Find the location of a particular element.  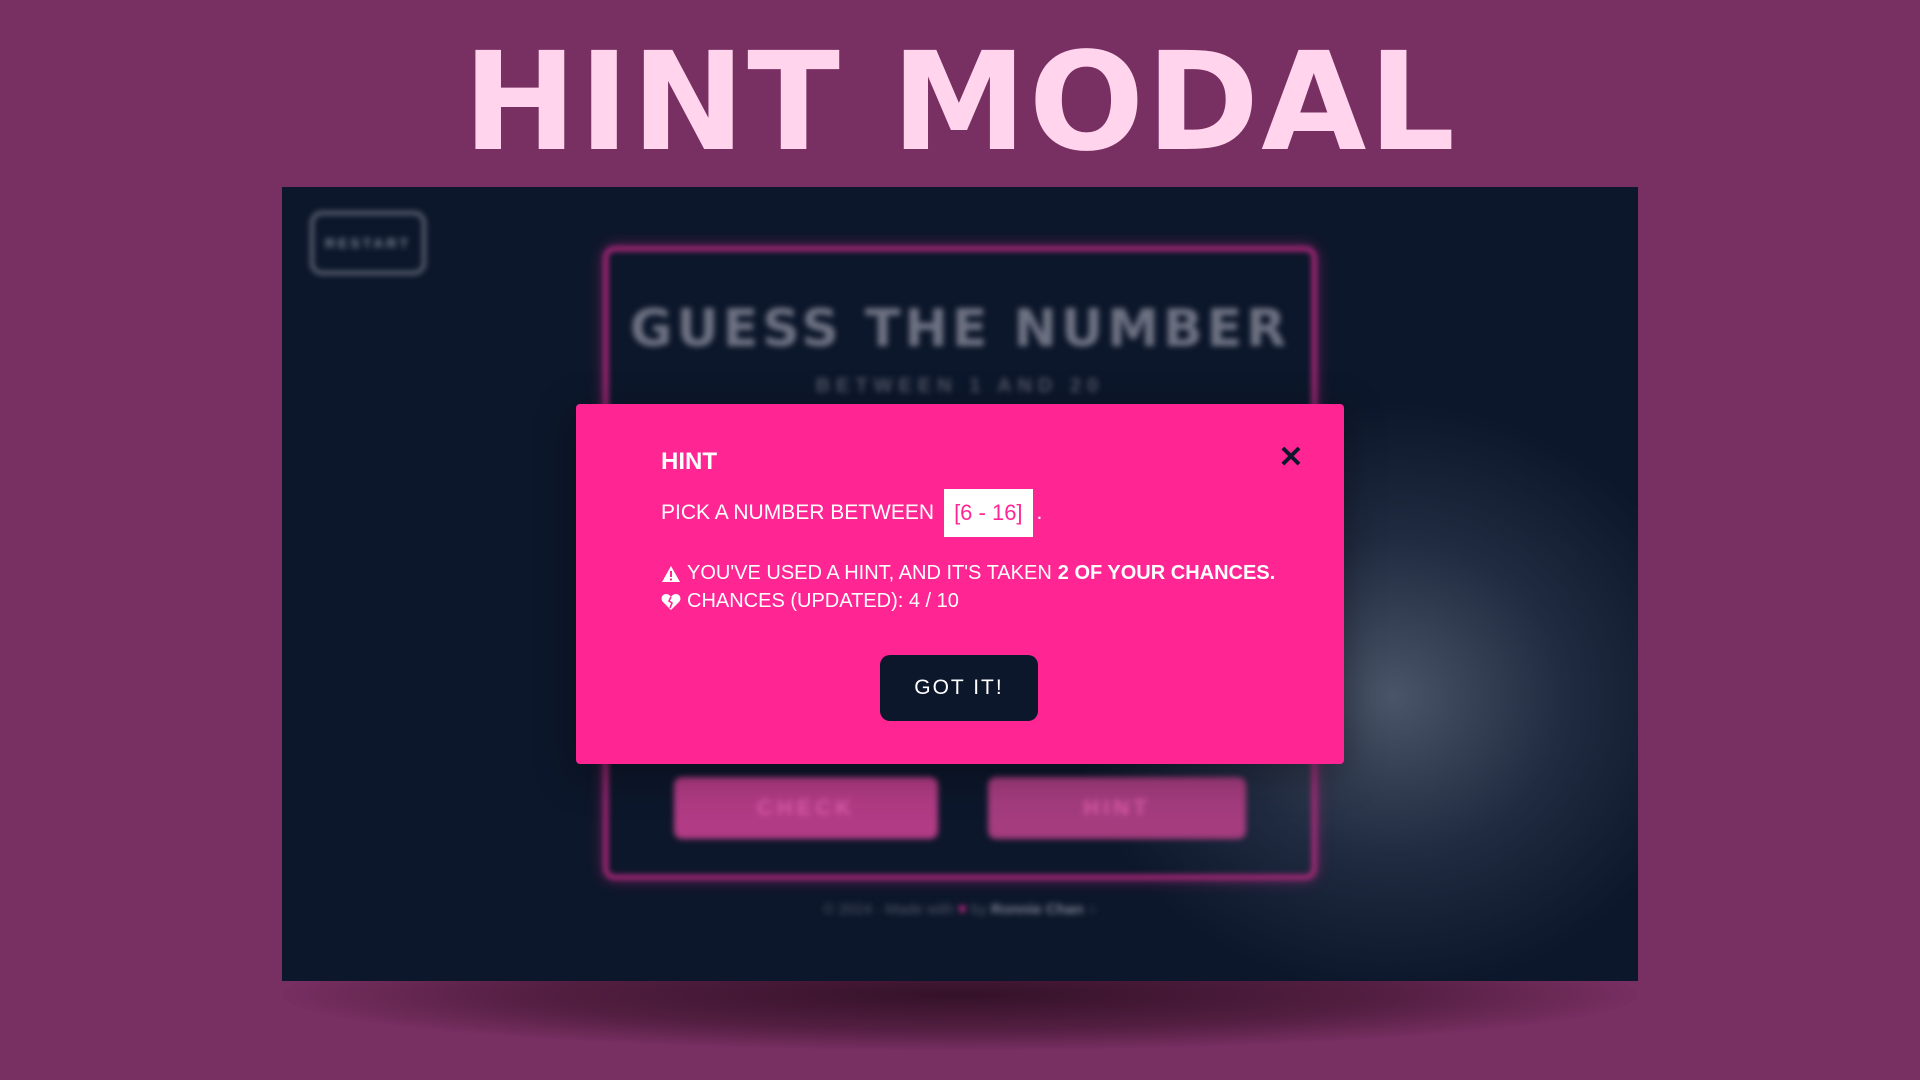

hint-button: HINT is located at coordinates (1117, 808).